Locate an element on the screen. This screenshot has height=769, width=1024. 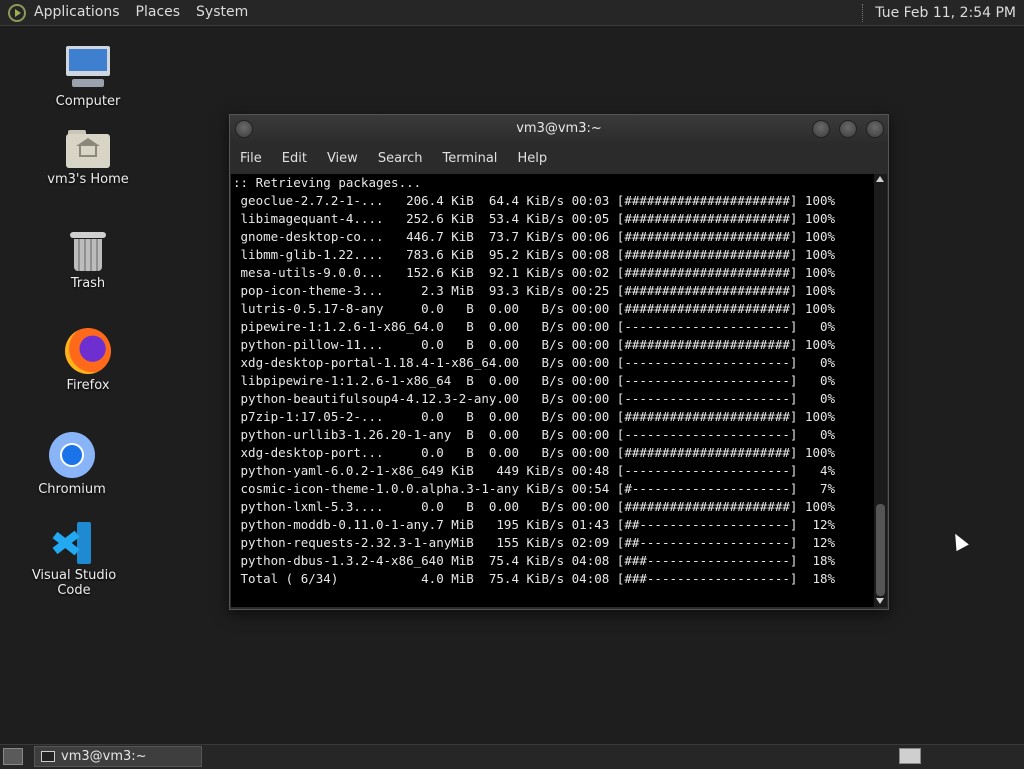
bottom-panel: vm3@vm3:~ is located at coordinates (512, 756).